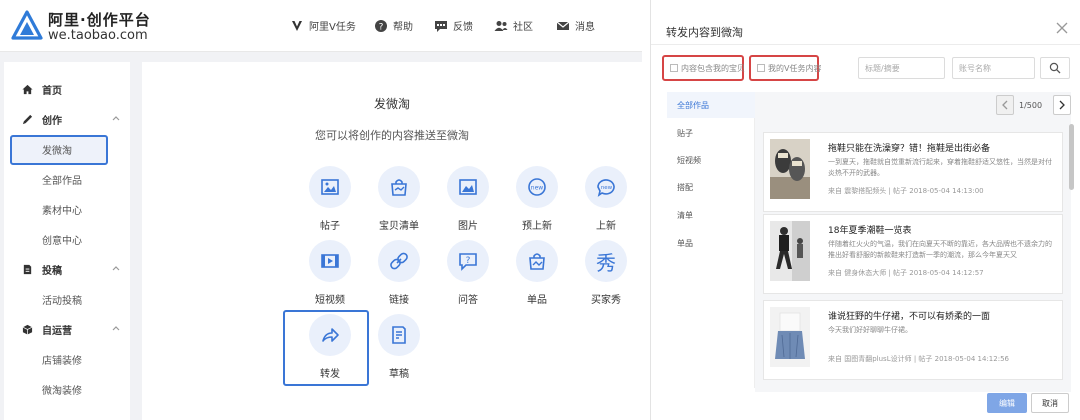  I want to click on svg-text: new, so click(537, 188).